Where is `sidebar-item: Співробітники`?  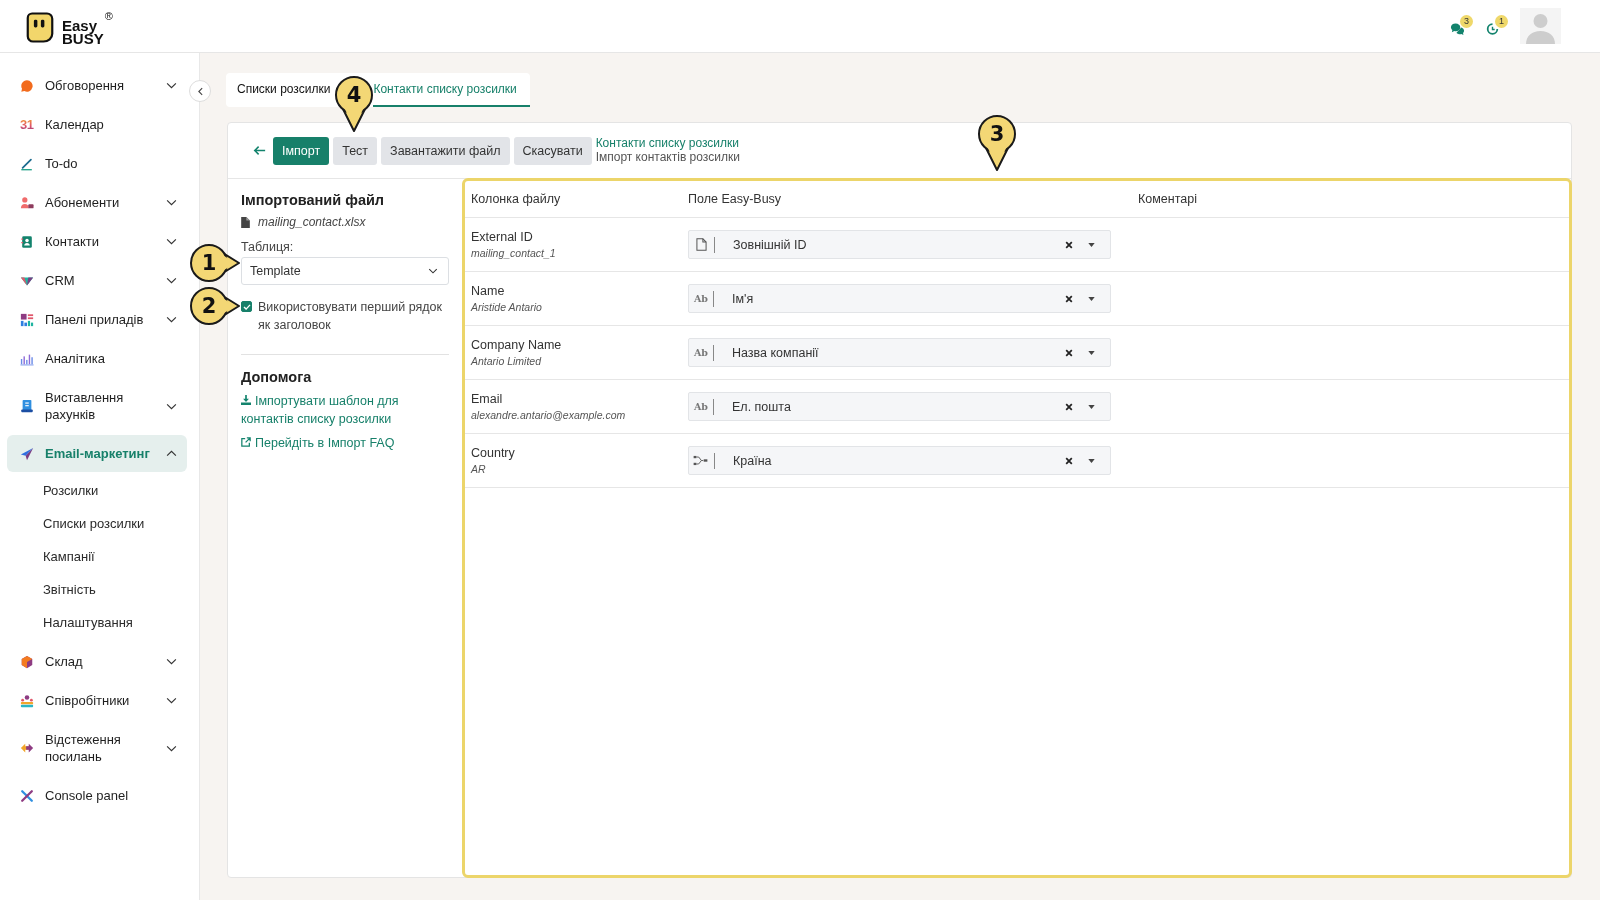
sidebar-item: Співробітники is located at coordinates (97, 700).